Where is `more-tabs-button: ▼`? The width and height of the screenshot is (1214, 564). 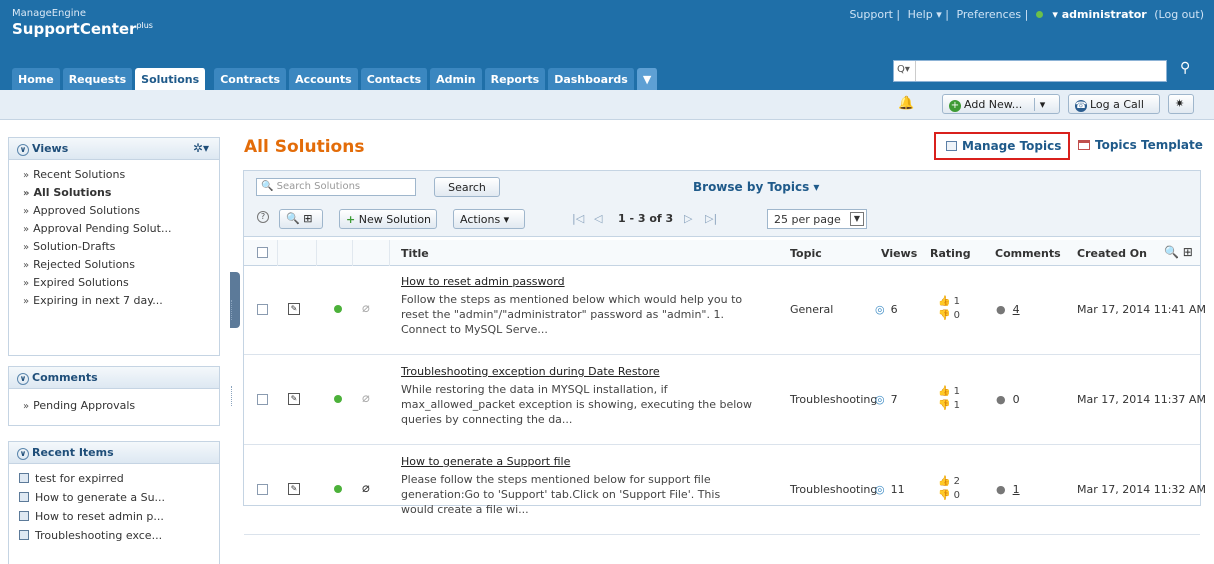 more-tabs-button: ▼ is located at coordinates (647, 79).